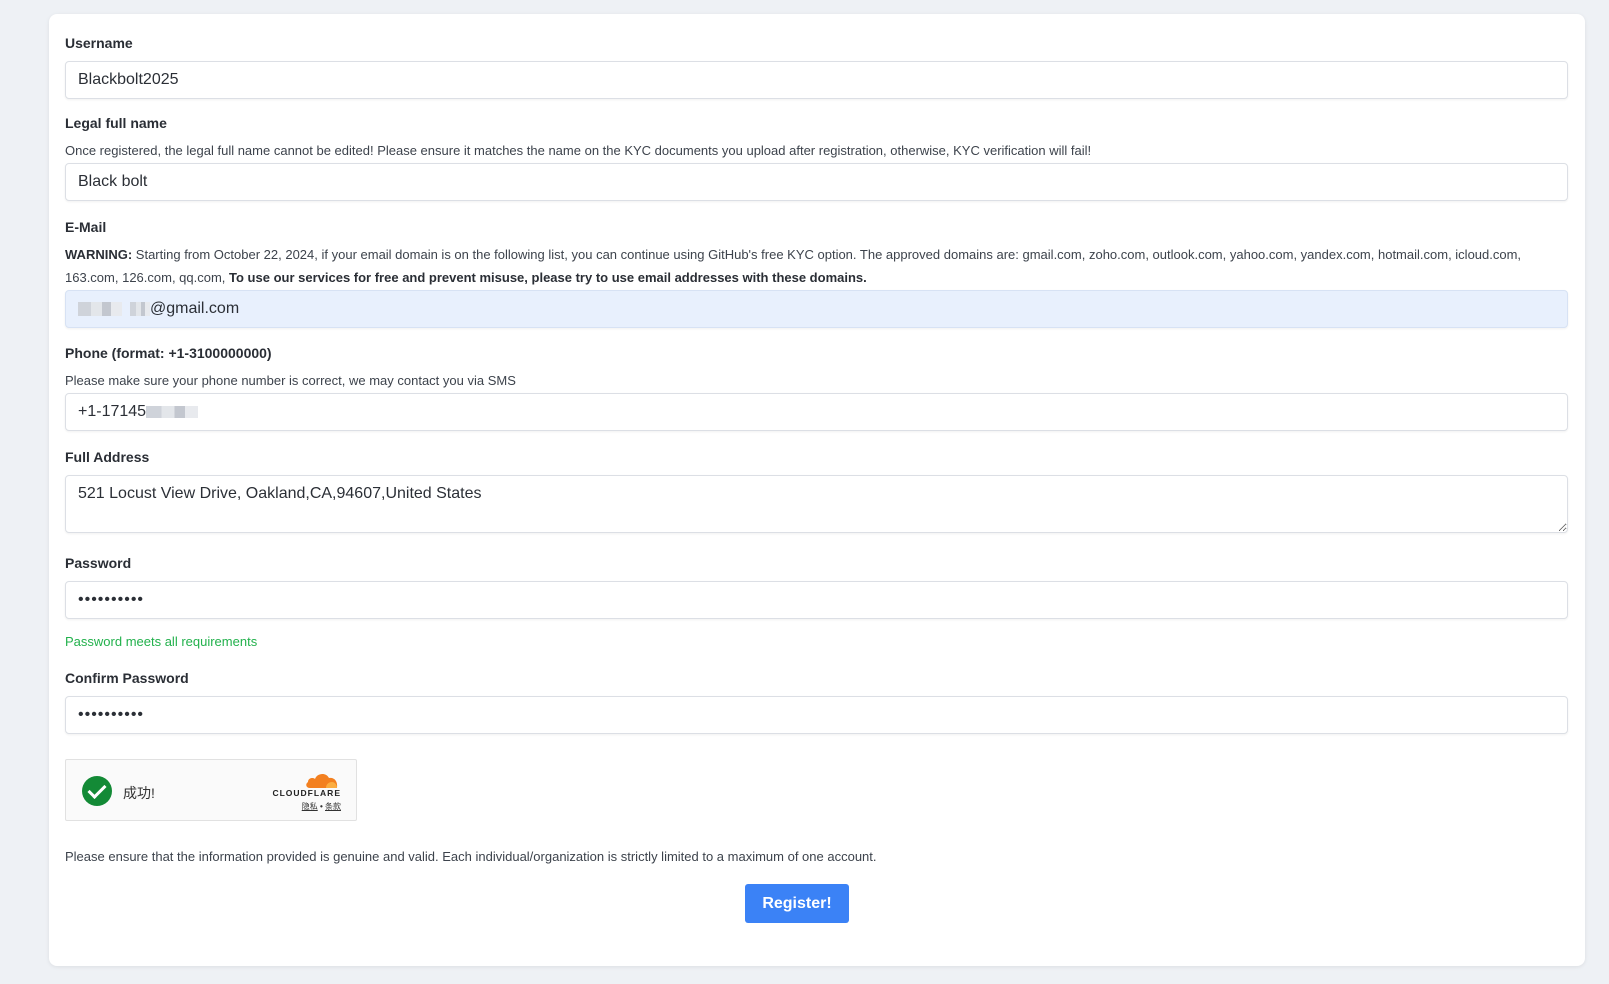  I want to click on username-input, so click(816, 80).